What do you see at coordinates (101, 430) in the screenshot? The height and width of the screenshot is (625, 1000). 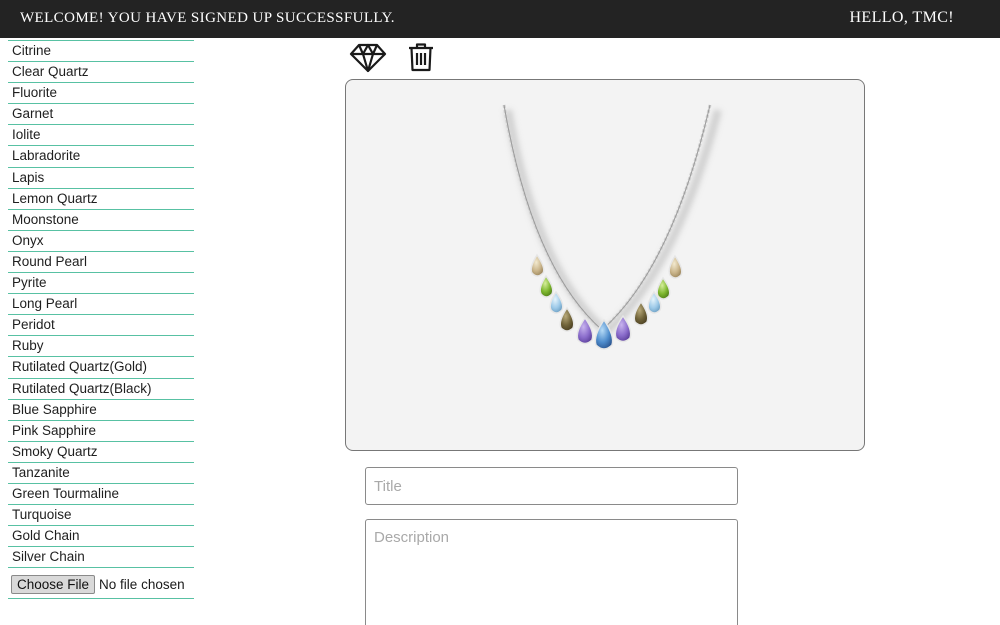 I see `sidebar-item-pink-sapphire: Pink Sapphire` at bounding box center [101, 430].